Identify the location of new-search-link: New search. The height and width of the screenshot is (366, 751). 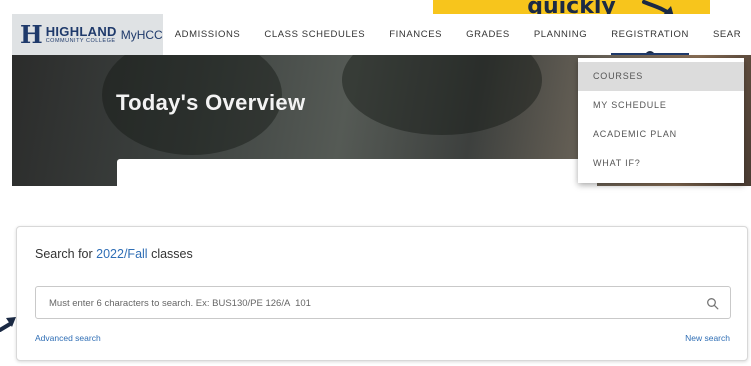
(707, 338).